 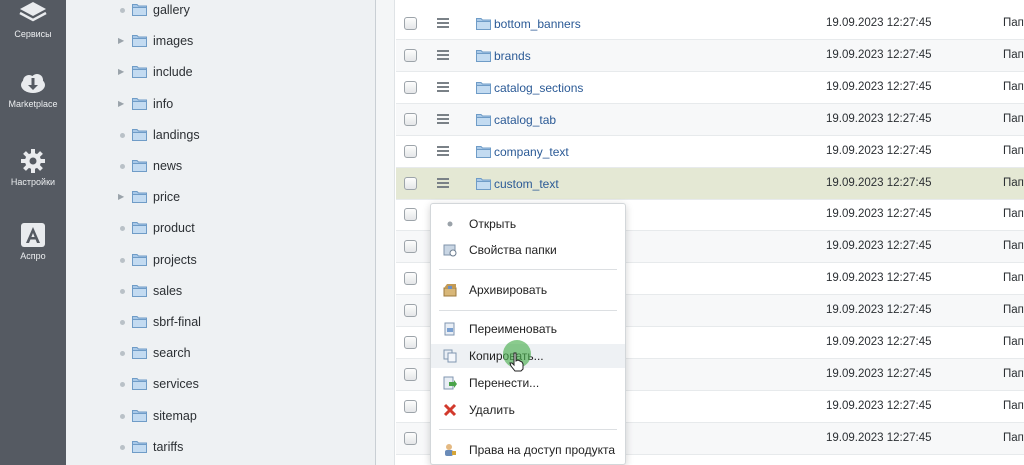 What do you see at coordinates (173, 41) in the screenshot?
I see `tree-item-label: images` at bounding box center [173, 41].